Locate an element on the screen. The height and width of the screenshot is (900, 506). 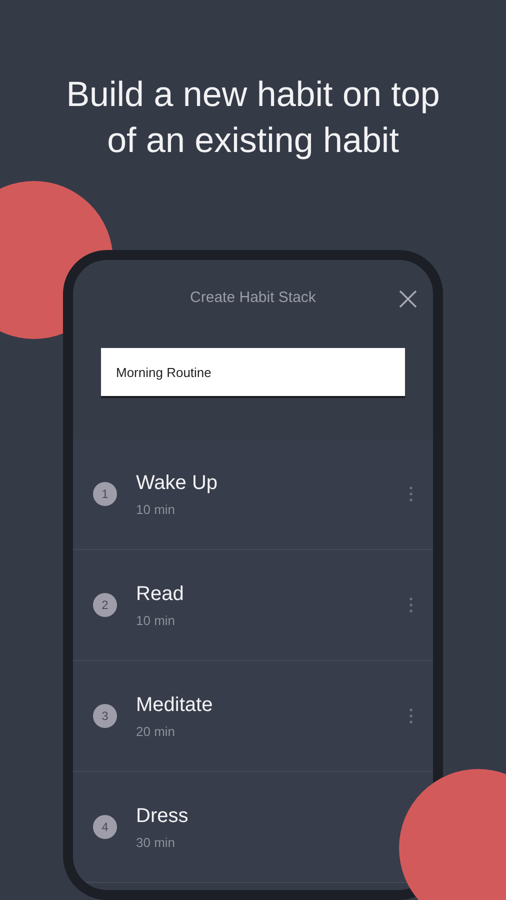
stack-name-field: Morning Routine is located at coordinates (253, 373).